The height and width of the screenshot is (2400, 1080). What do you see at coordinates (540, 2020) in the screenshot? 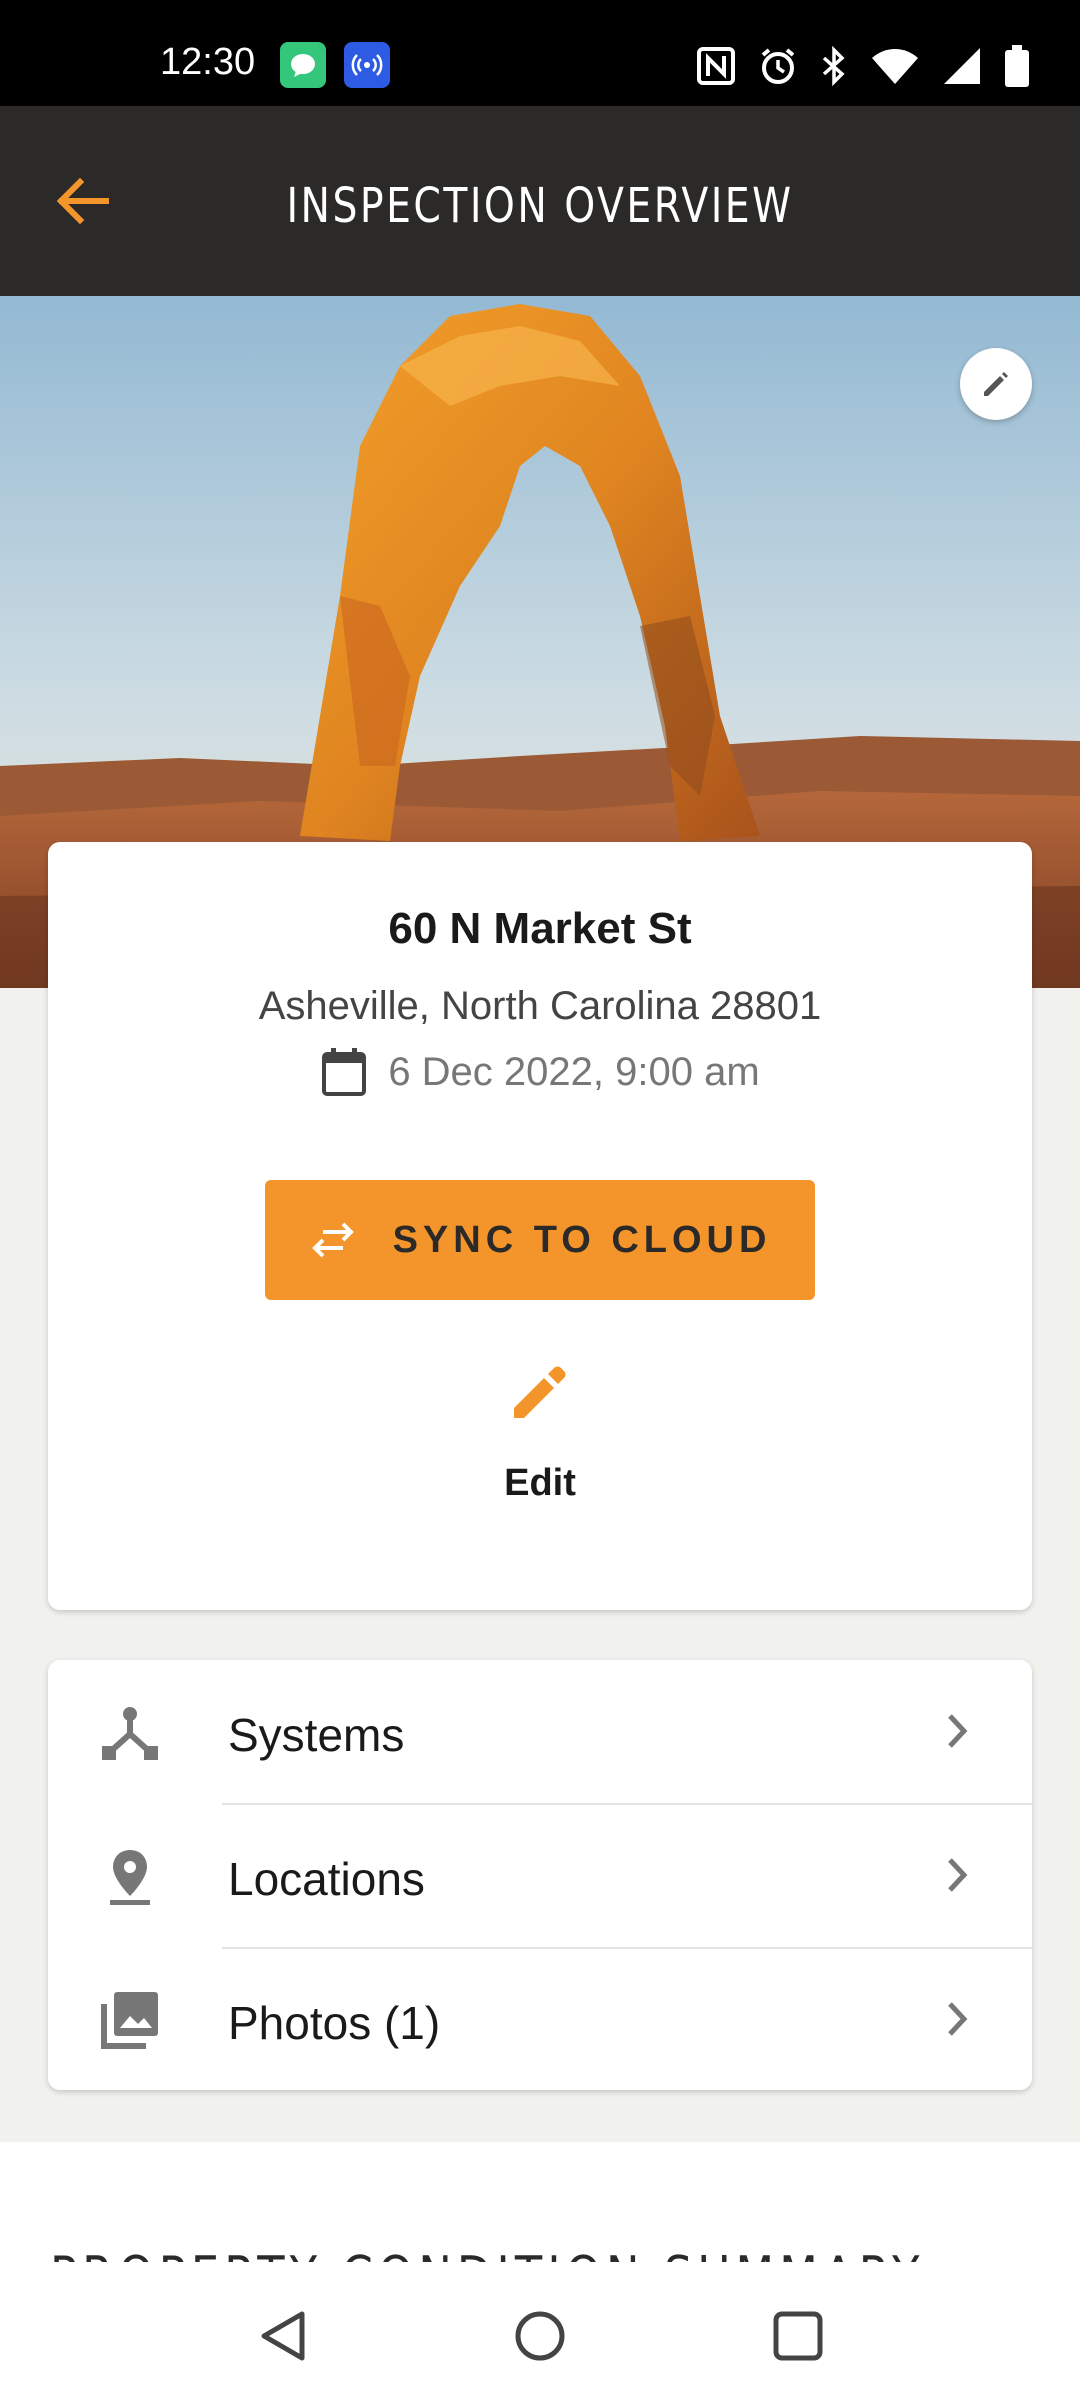
I see `list-item-photos: Photos (1)` at bounding box center [540, 2020].